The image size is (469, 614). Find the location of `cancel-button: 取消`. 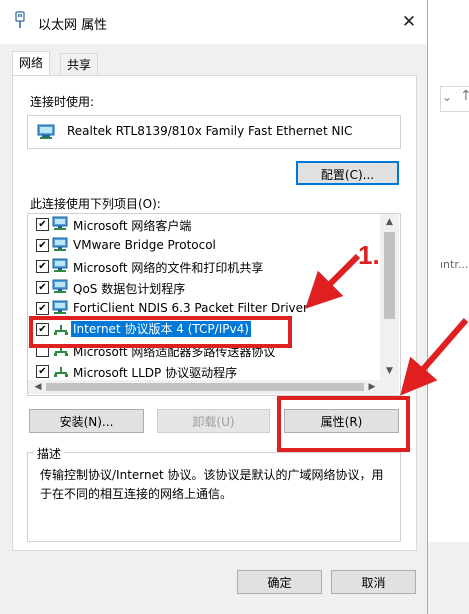

cancel-button: 取消 is located at coordinates (373, 582).